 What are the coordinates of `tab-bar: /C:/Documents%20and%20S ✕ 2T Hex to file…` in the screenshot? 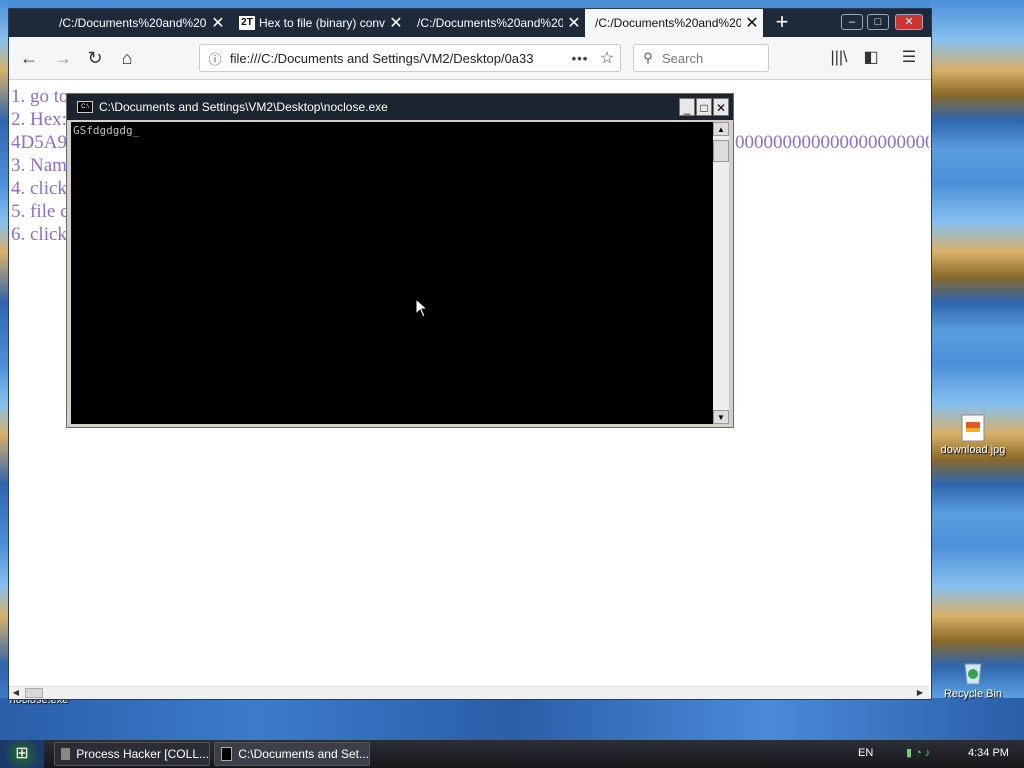 It's located at (470, 23).